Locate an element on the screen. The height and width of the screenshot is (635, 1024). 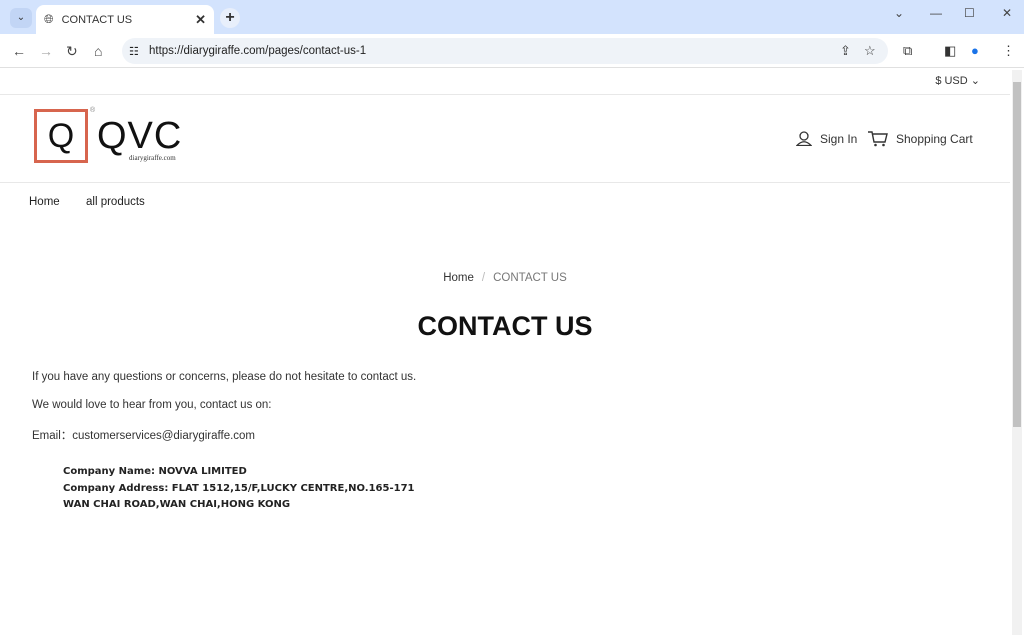
currency-selector: $ USD ⌄ is located at coordinates (957, 80).